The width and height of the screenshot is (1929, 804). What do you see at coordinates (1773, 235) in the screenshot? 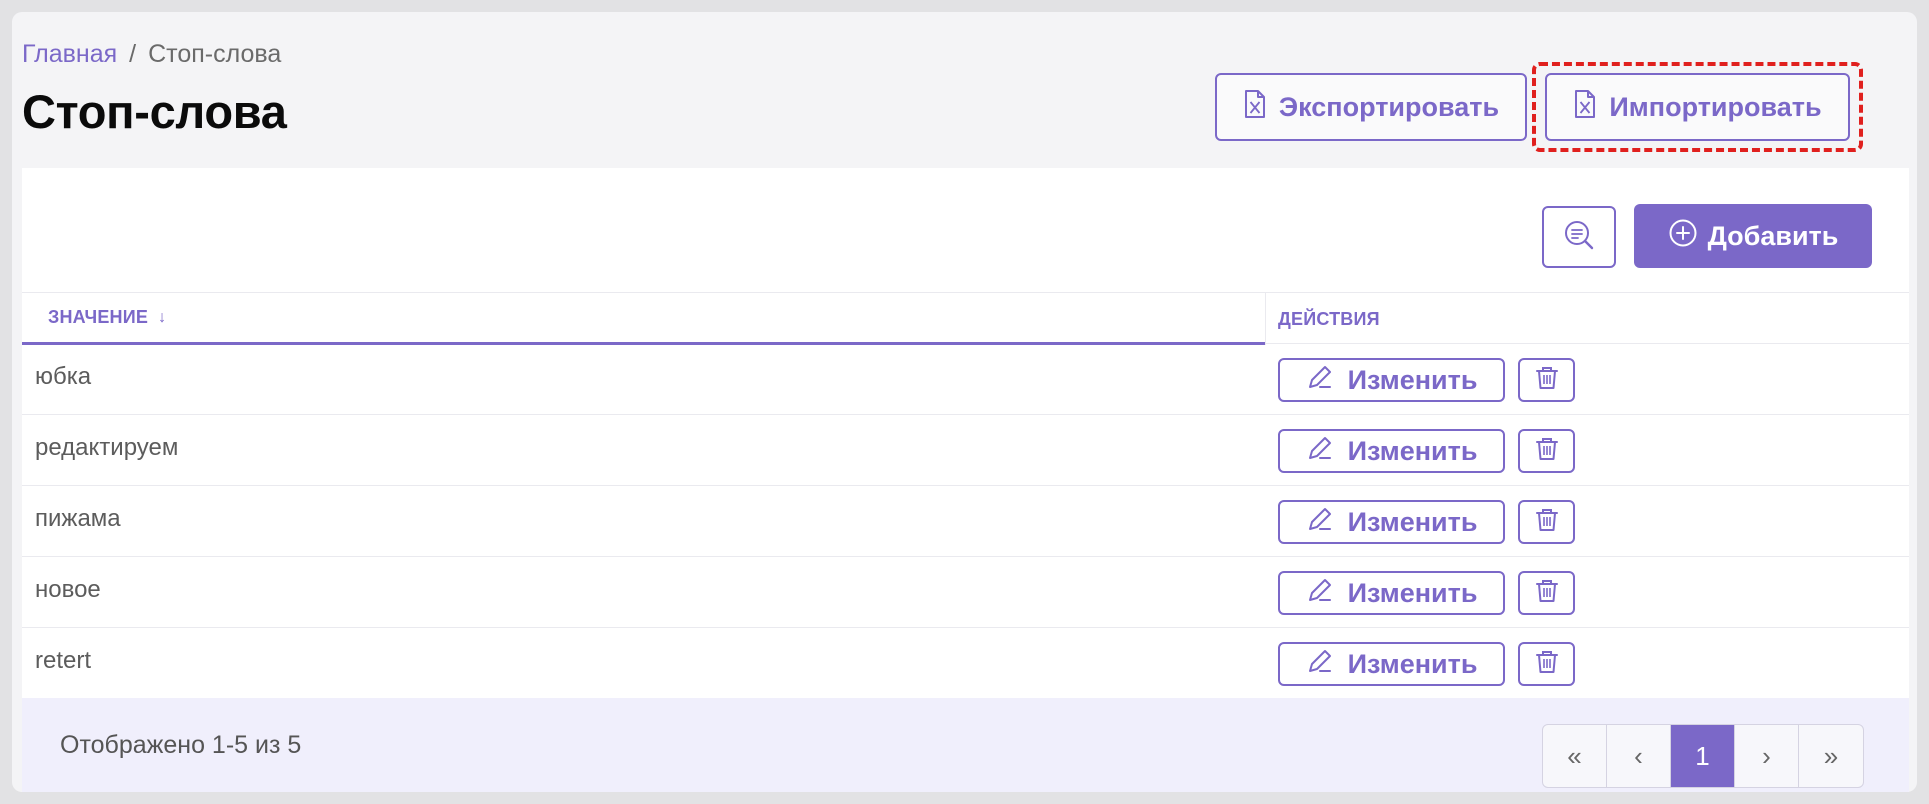
I see `add-button-label: Добавить` at bounding box center [1773, 235].